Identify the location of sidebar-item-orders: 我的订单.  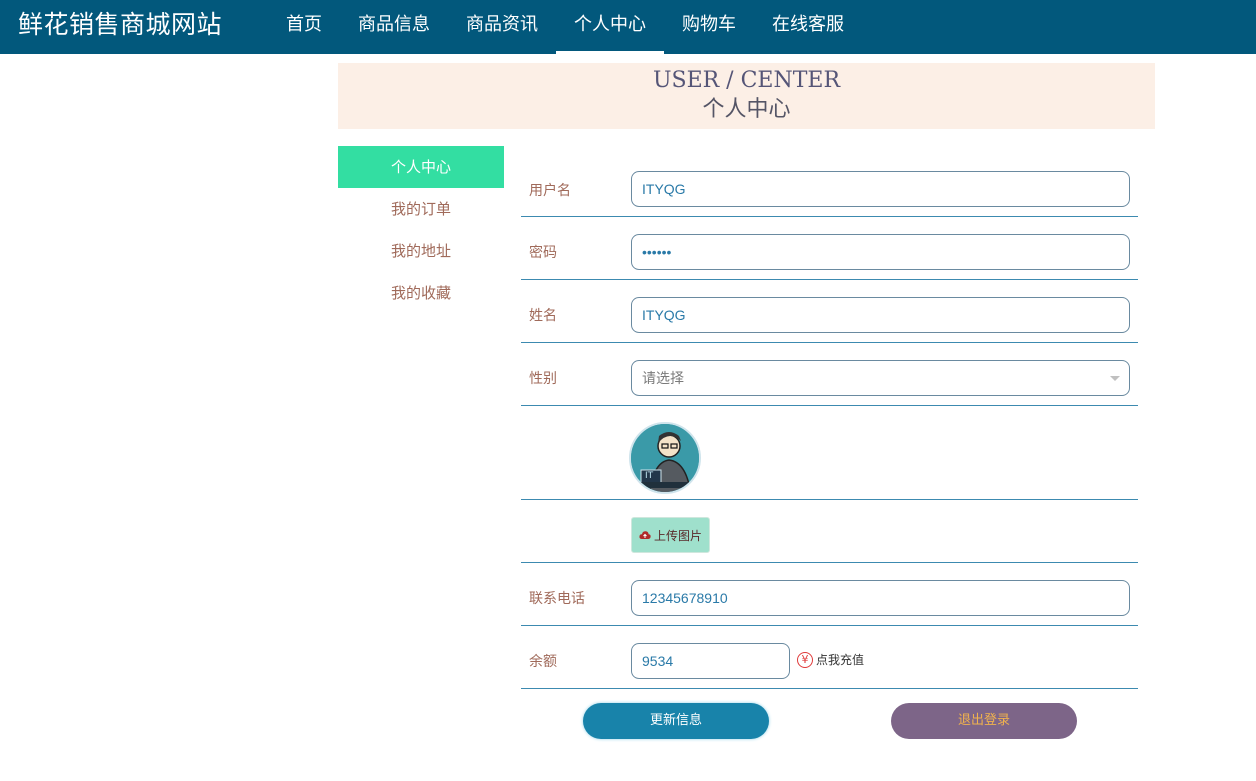
(421, 209).